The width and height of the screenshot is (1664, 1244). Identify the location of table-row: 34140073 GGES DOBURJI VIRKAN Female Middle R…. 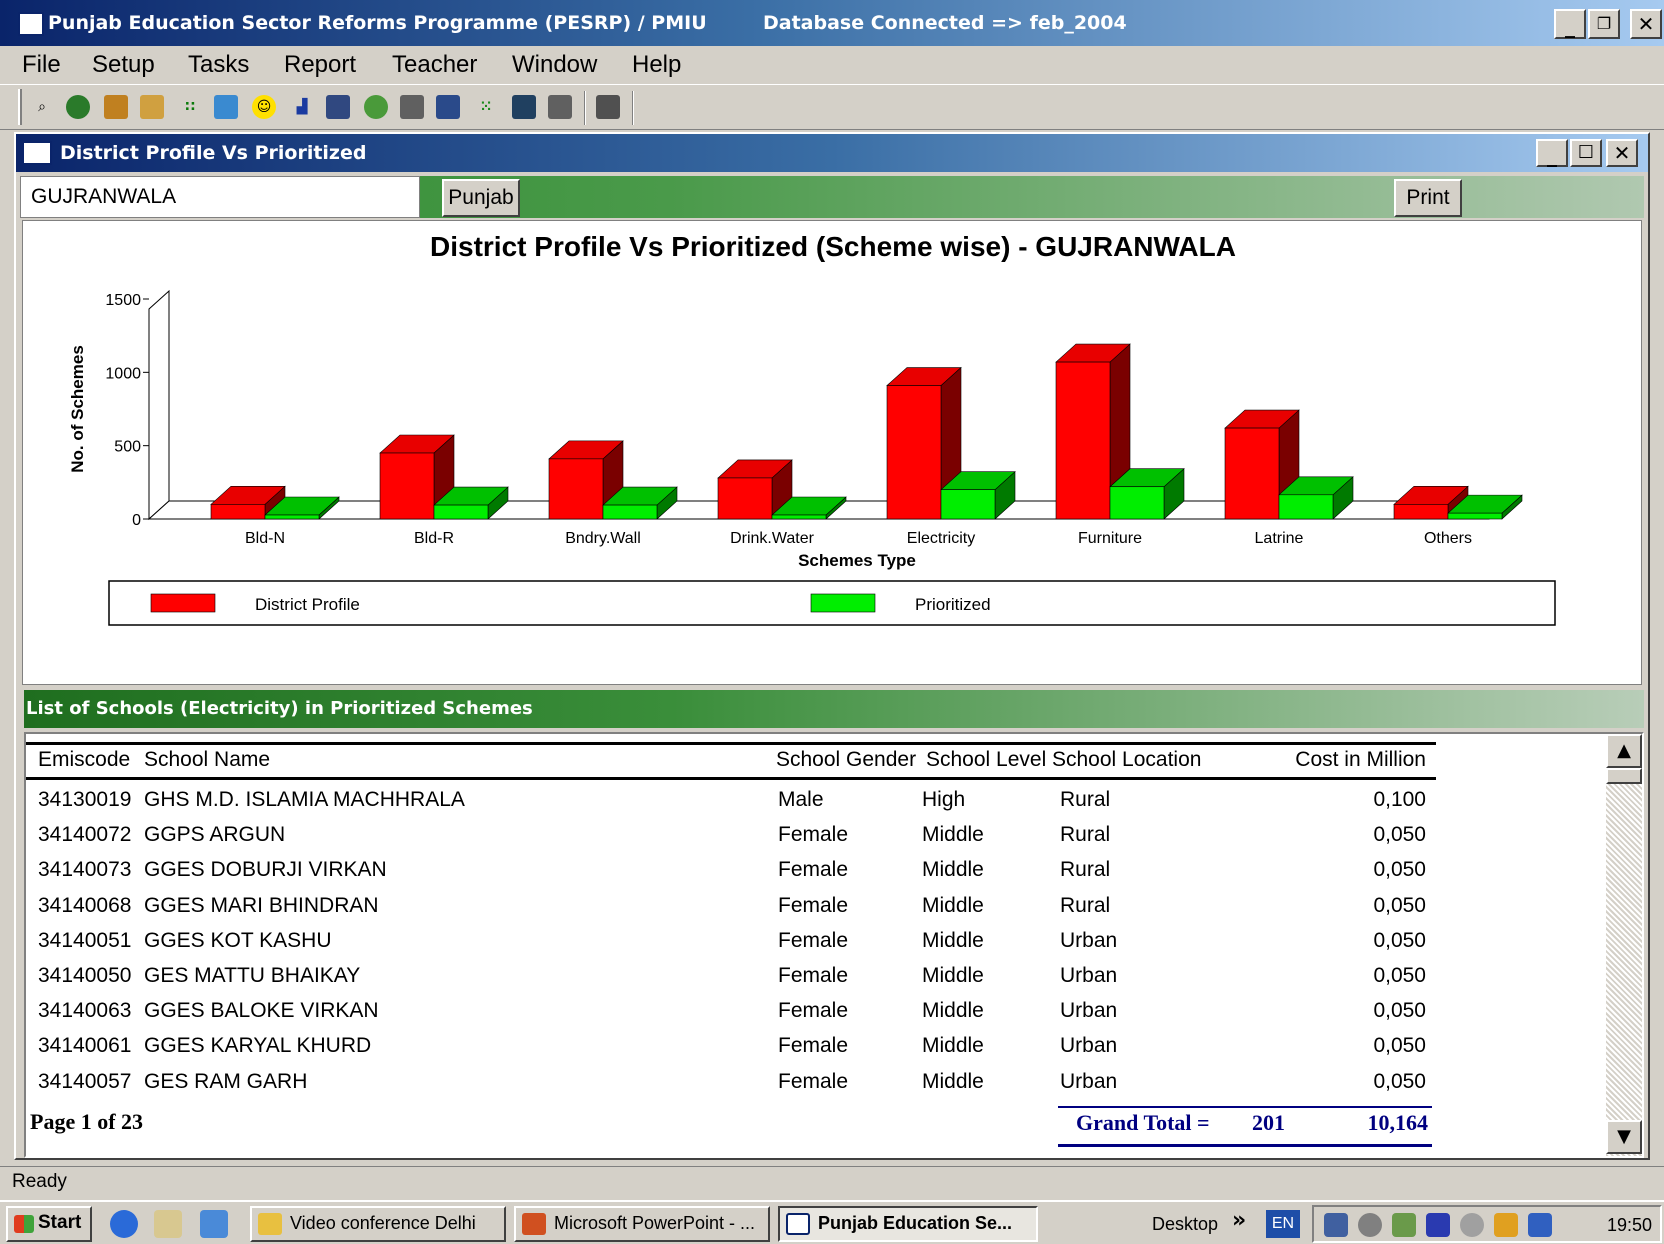
(731, 872).